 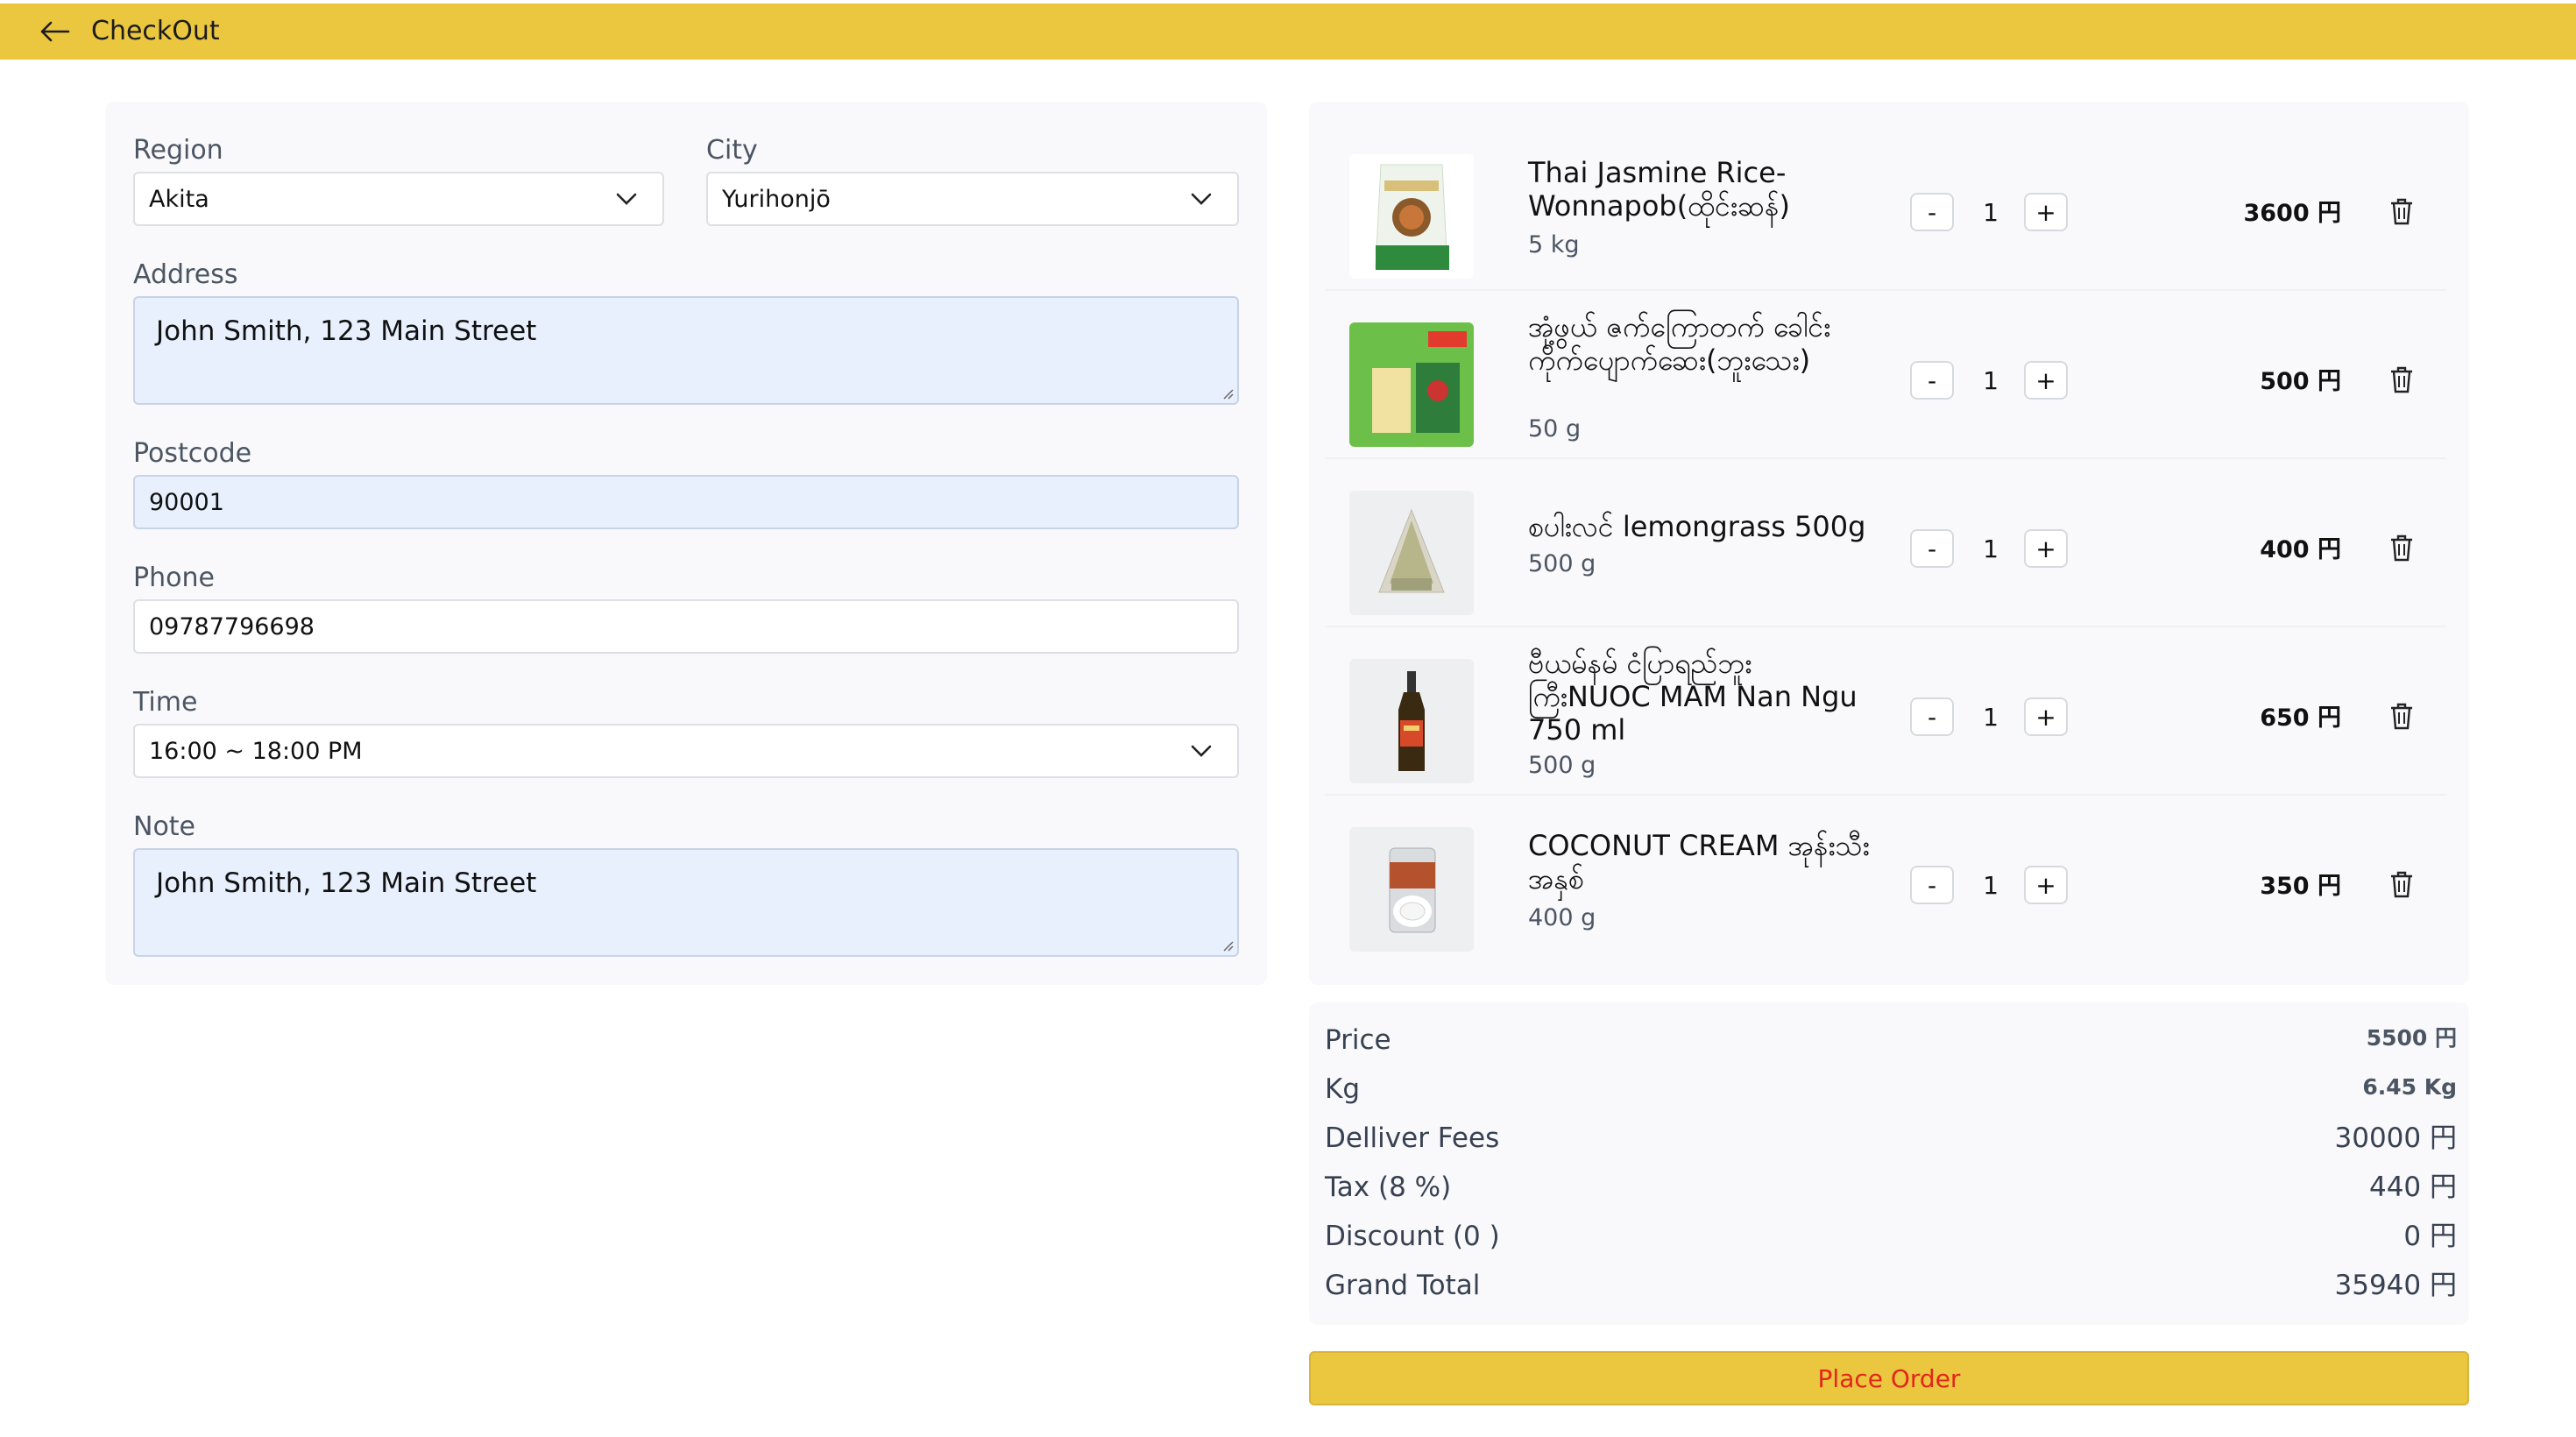 What do you see at coordinates (165, 702) in the screenshot?
I see `time-label: Time` at bounding box center [165, 702].